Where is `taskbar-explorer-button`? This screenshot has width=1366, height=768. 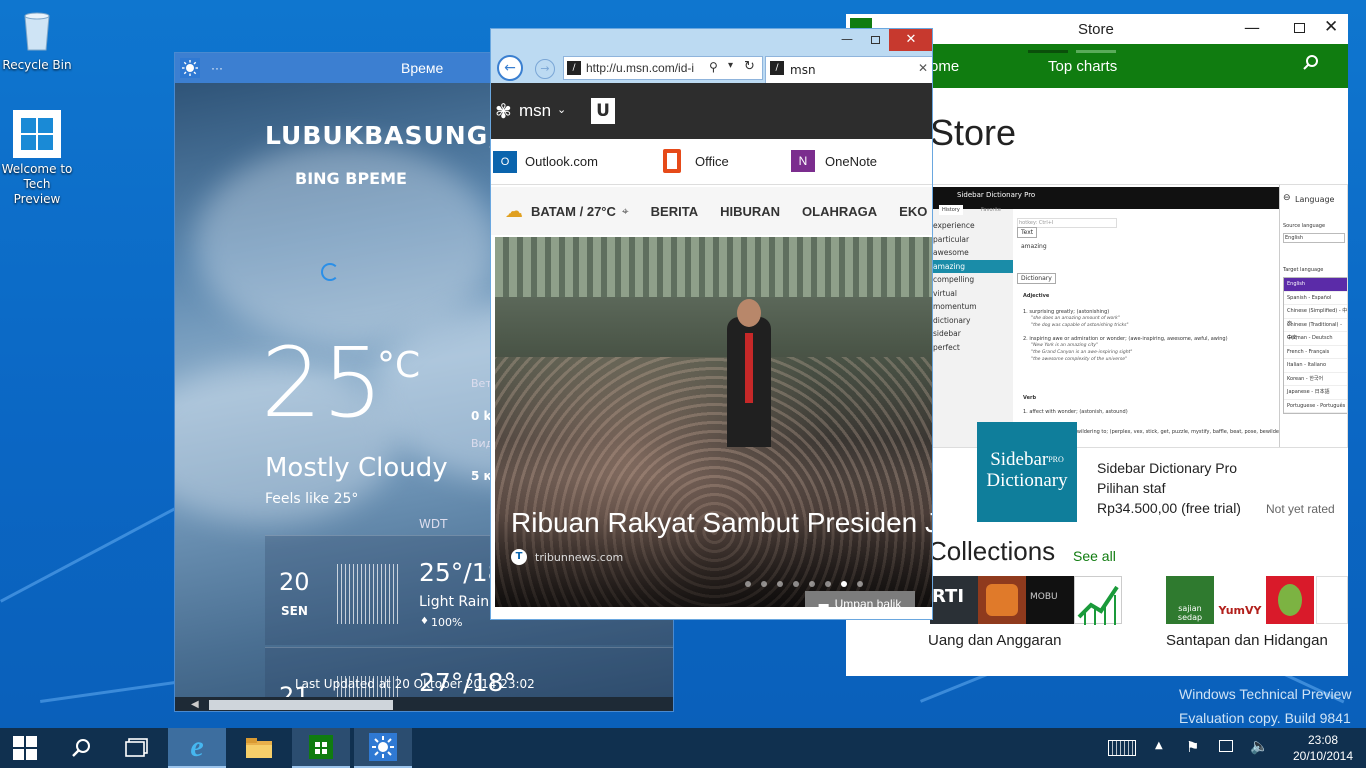
taskbar-explorer-button is located at coordinates (259, 748).